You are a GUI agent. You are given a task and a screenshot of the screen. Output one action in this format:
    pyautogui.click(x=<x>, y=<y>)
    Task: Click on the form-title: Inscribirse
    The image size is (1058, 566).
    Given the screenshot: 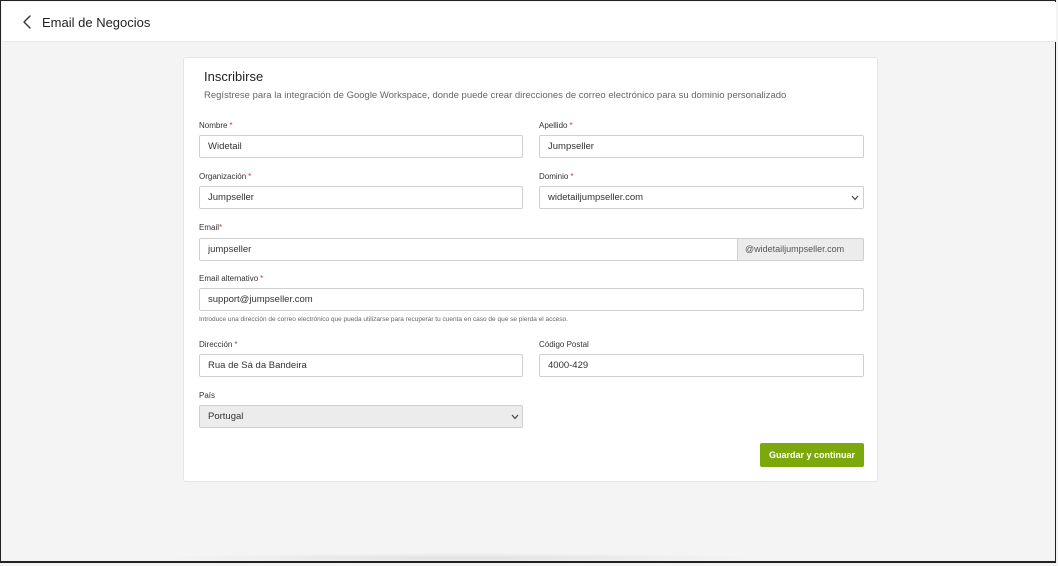 What is the action you would take?
    pyautogui.click(x=234, y=76)
    